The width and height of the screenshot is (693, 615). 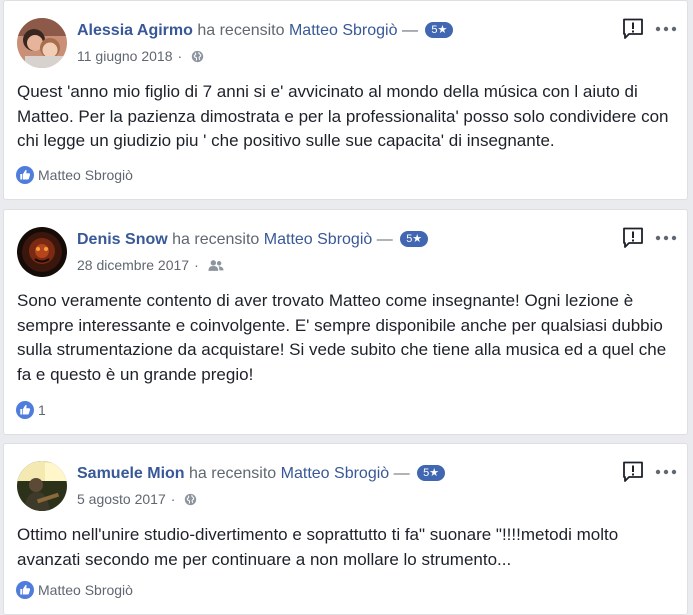 What do you see at coordinates (125, 56) in the screenshot?
I see `review-date: 11 giugno 2018` at bounding box center [125, 56].